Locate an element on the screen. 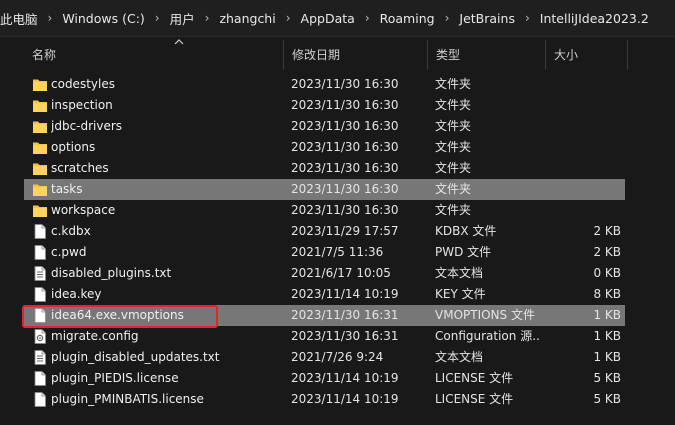 The height and width of the screenshot is (425, 675). file-type: LICENSE 文件 is located at coordinates (474, 399).